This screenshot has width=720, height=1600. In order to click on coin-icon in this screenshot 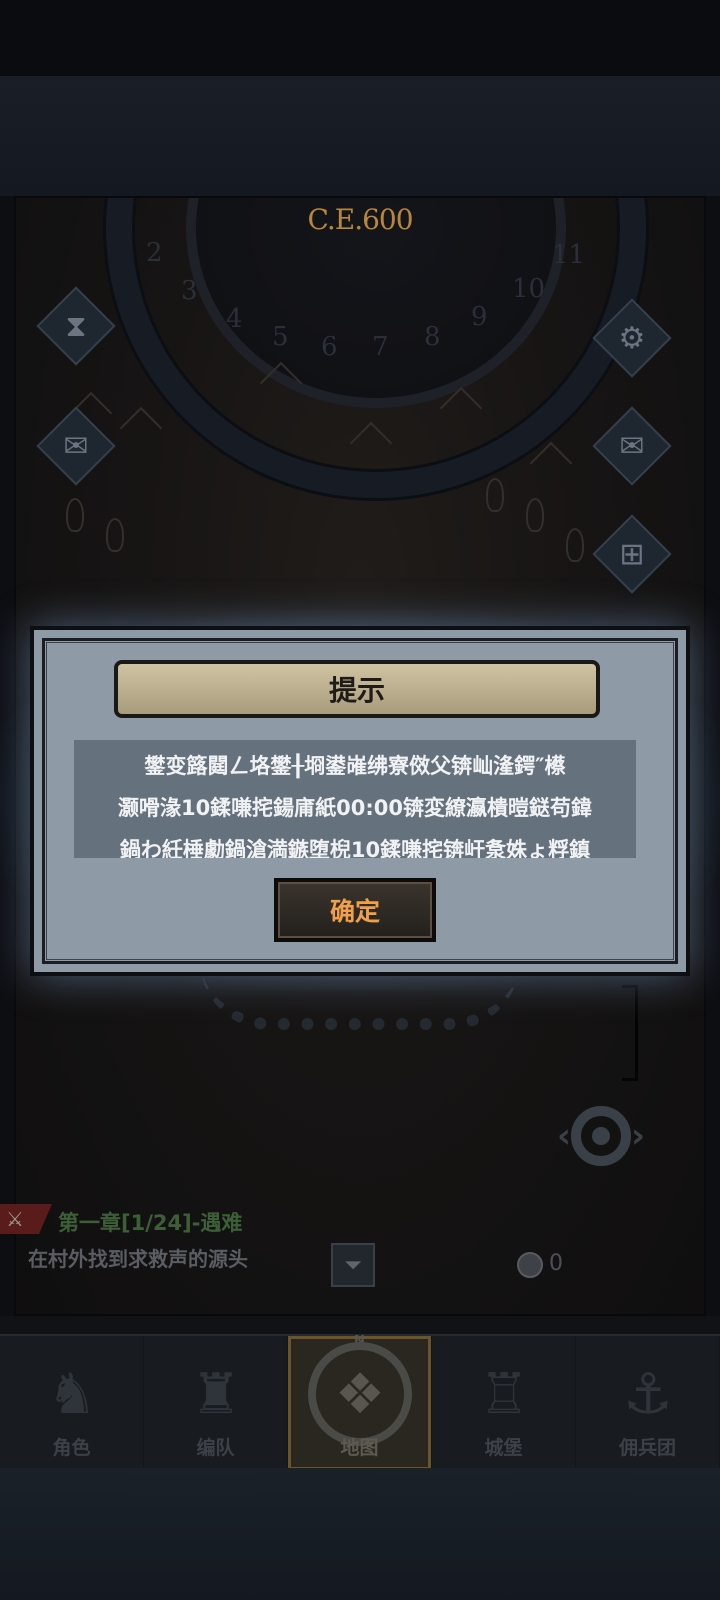, I will do `click(530, 1265)`.